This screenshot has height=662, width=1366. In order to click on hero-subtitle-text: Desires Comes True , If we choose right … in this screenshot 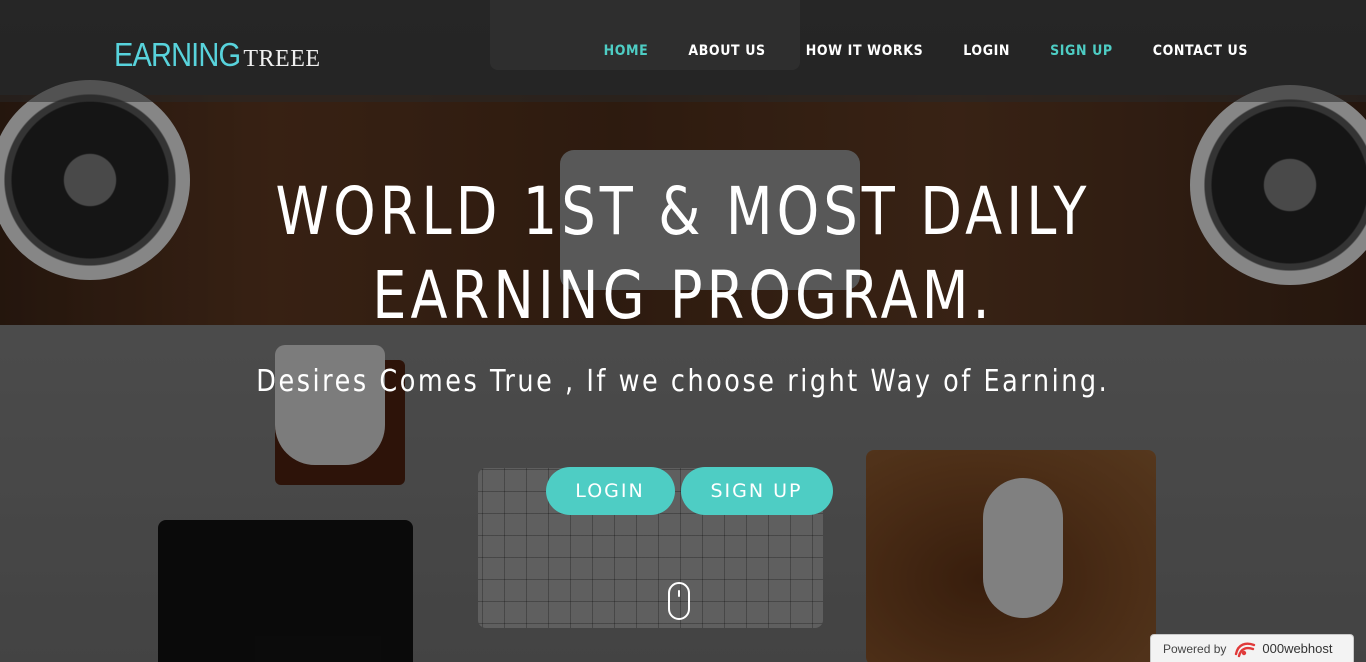, I will do `click(683, 381)`.